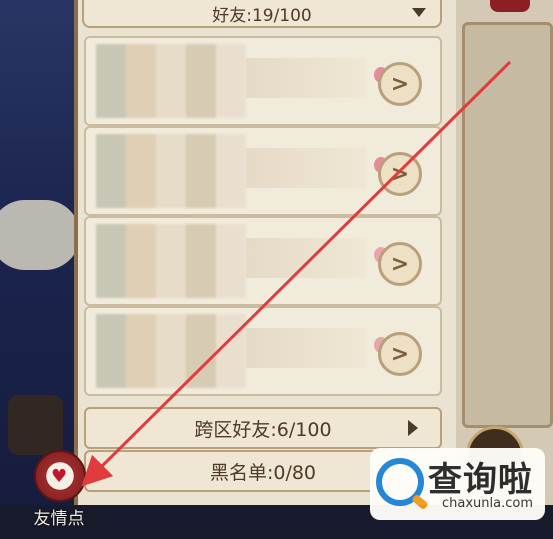  What do you see at coordinates (480, 480) in the screenshot?
I see `watermark-brand: 查询啦` at bounding box center [480, 480].